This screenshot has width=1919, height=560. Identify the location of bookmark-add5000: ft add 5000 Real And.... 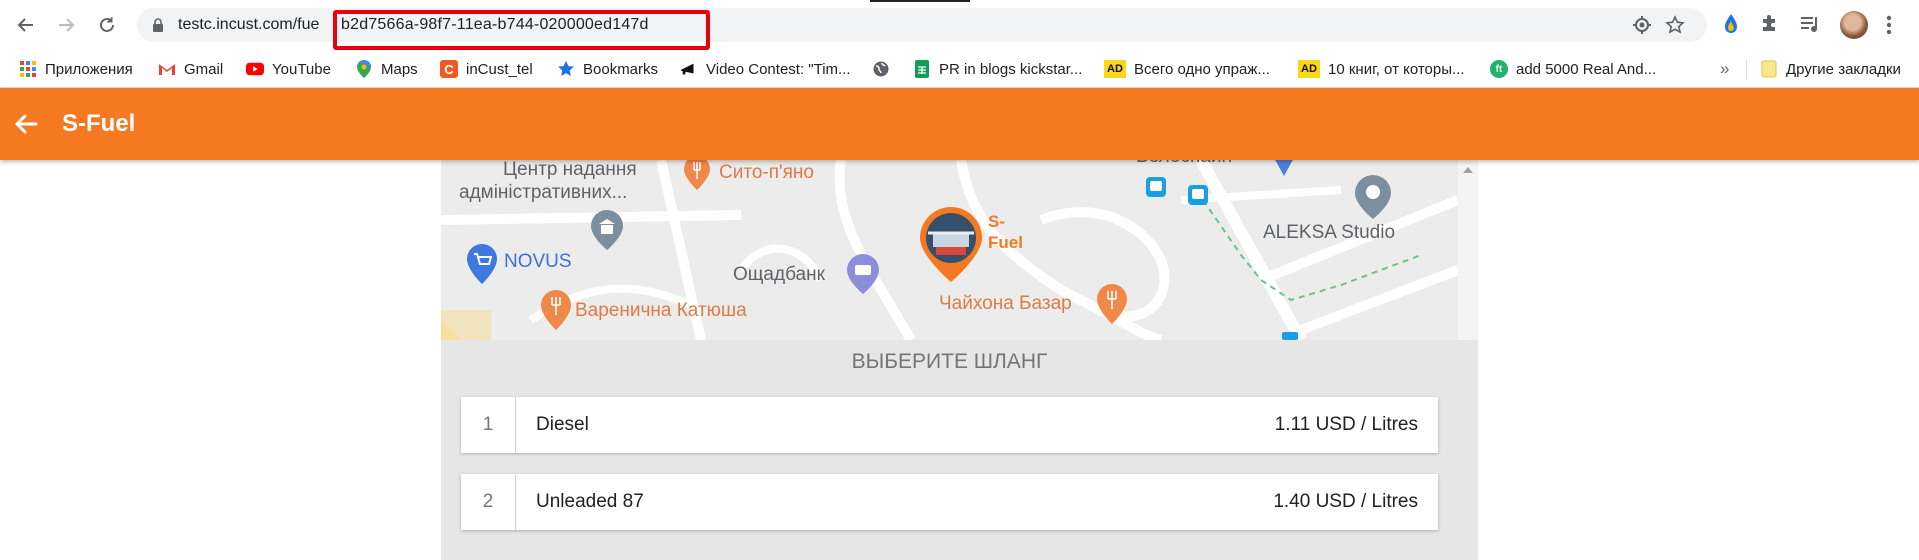
(1573, 69).